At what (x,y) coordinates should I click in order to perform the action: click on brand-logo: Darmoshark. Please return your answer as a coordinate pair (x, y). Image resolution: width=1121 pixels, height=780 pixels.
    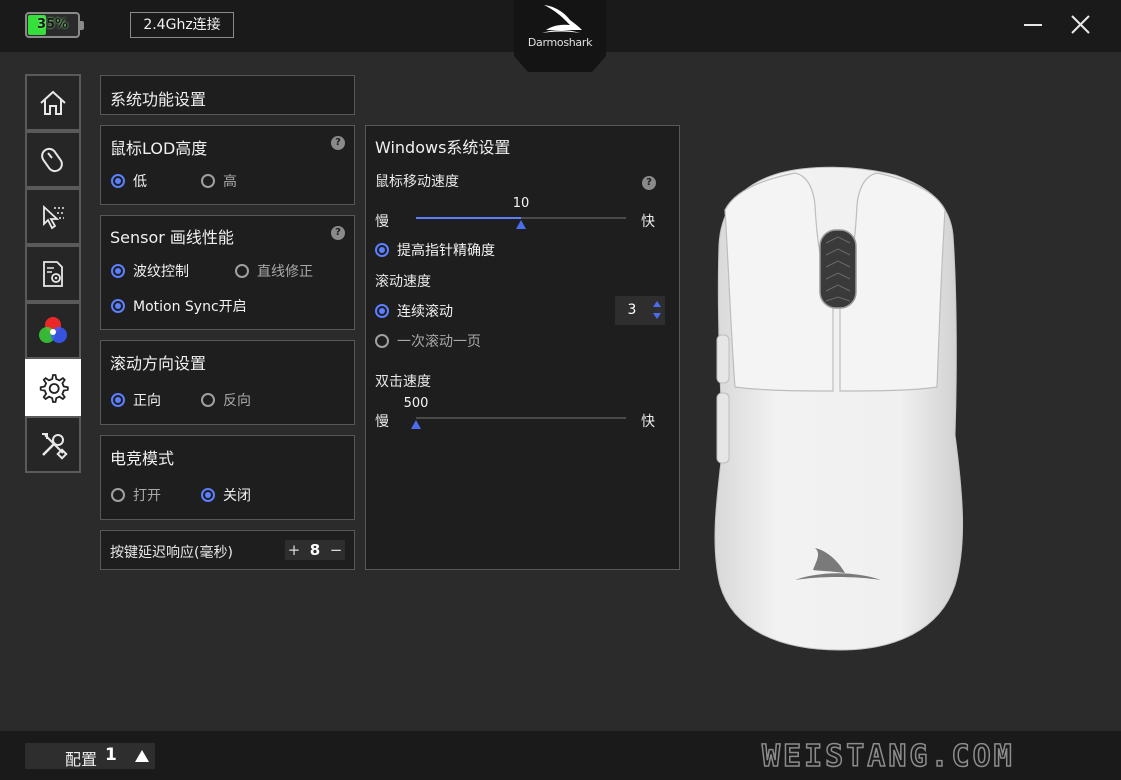
    Looking at the image, I should click on (560, 36).